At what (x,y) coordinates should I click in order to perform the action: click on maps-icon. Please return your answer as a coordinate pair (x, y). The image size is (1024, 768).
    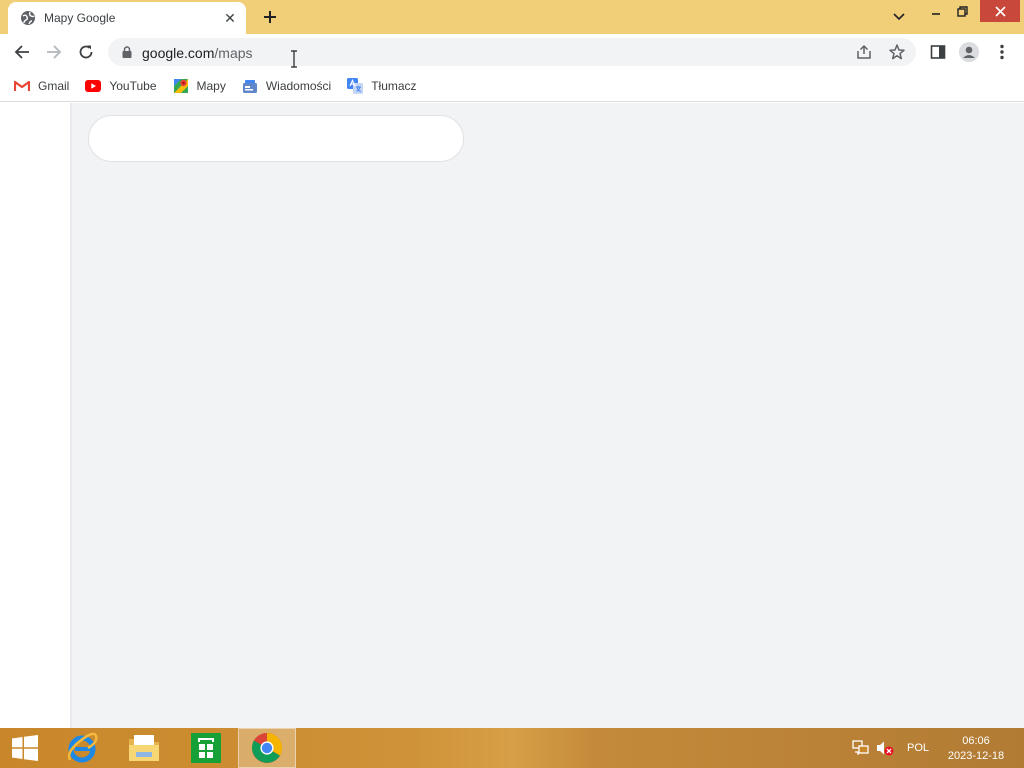
    Looking at the image, I should click on (181, 86).